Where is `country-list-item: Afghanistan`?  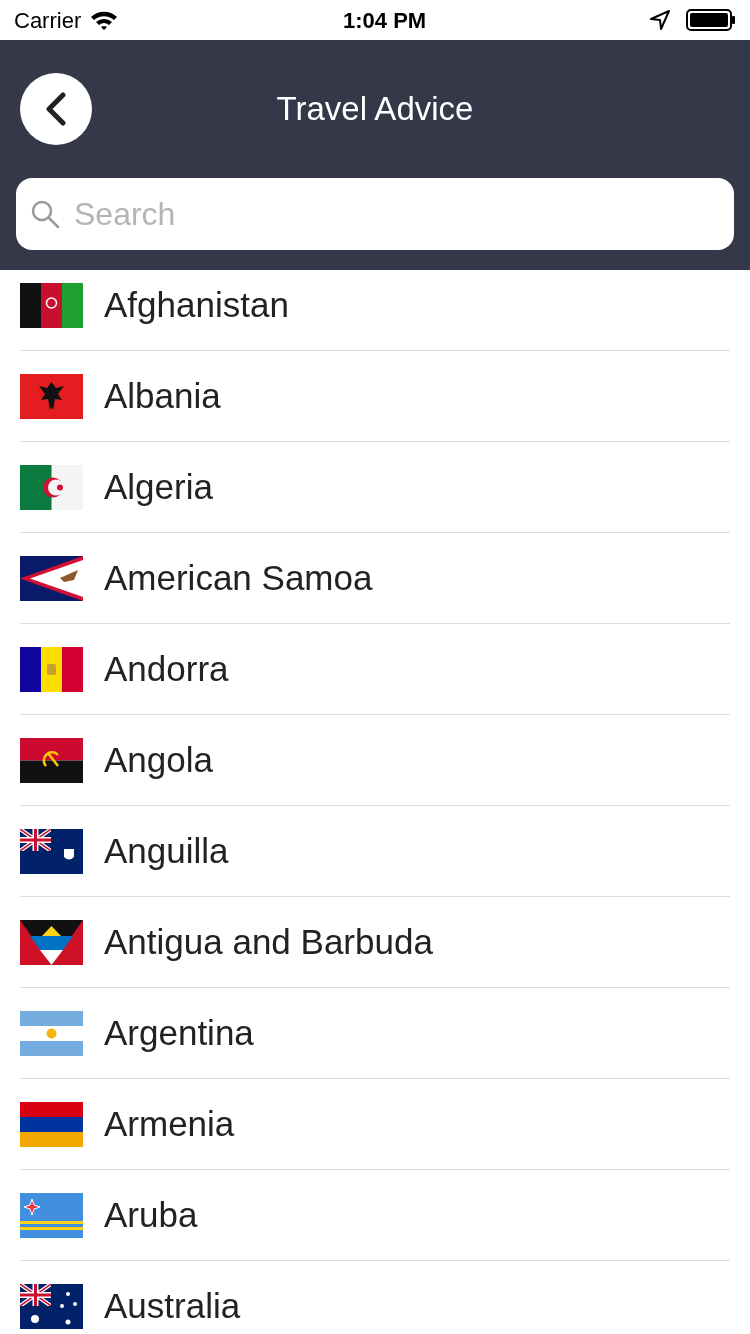
country-list-item: Afghanistan is located at coordinates (375, 305).